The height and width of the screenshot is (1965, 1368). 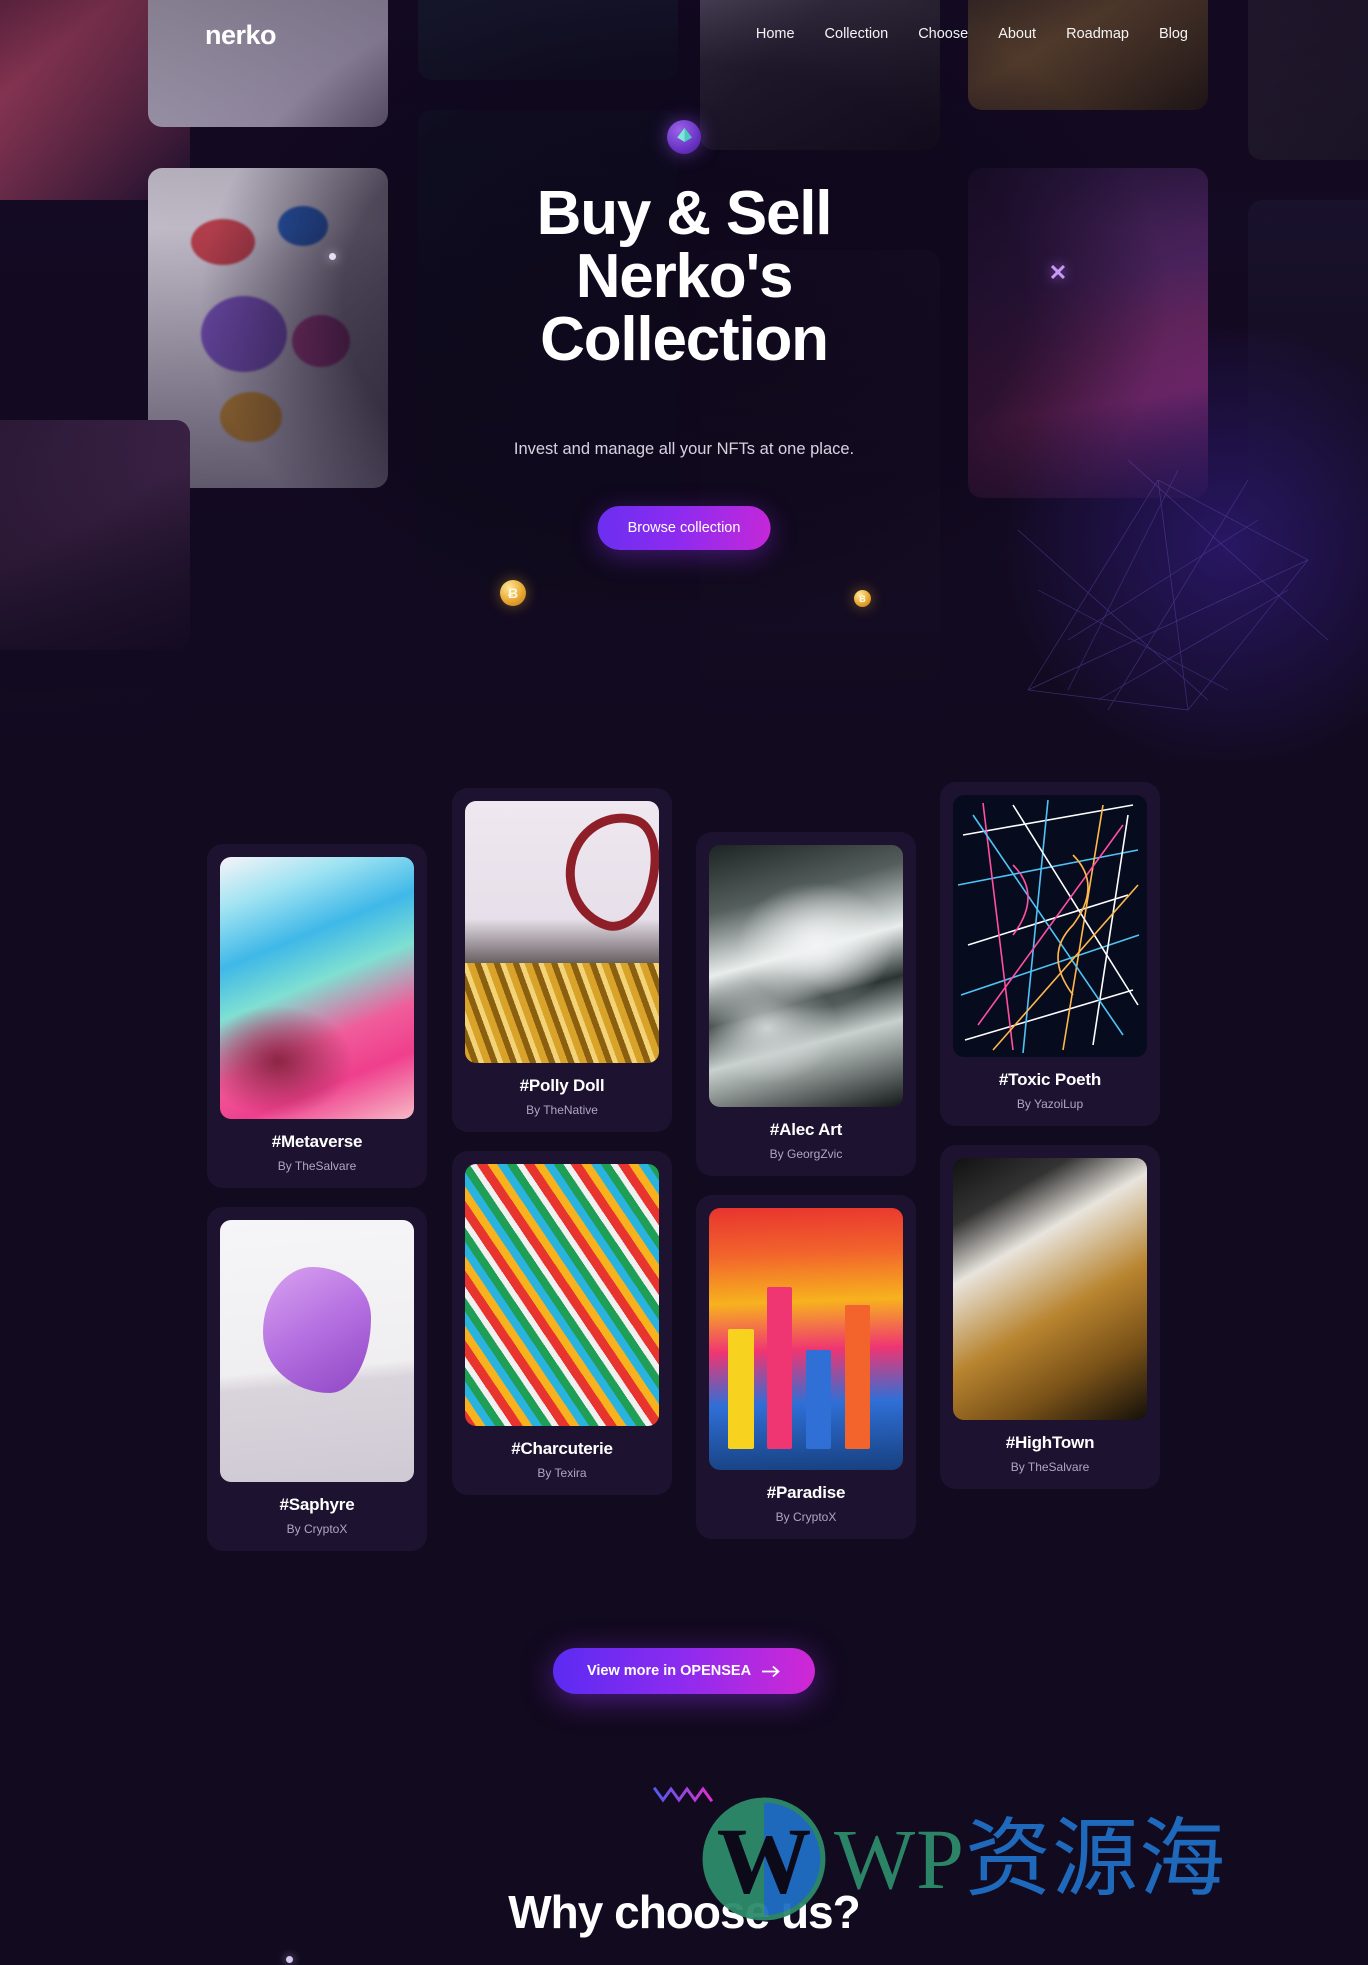 I want to click on nft-card: #Metaverse By TheSalvare, so click(x=317, y=1016).